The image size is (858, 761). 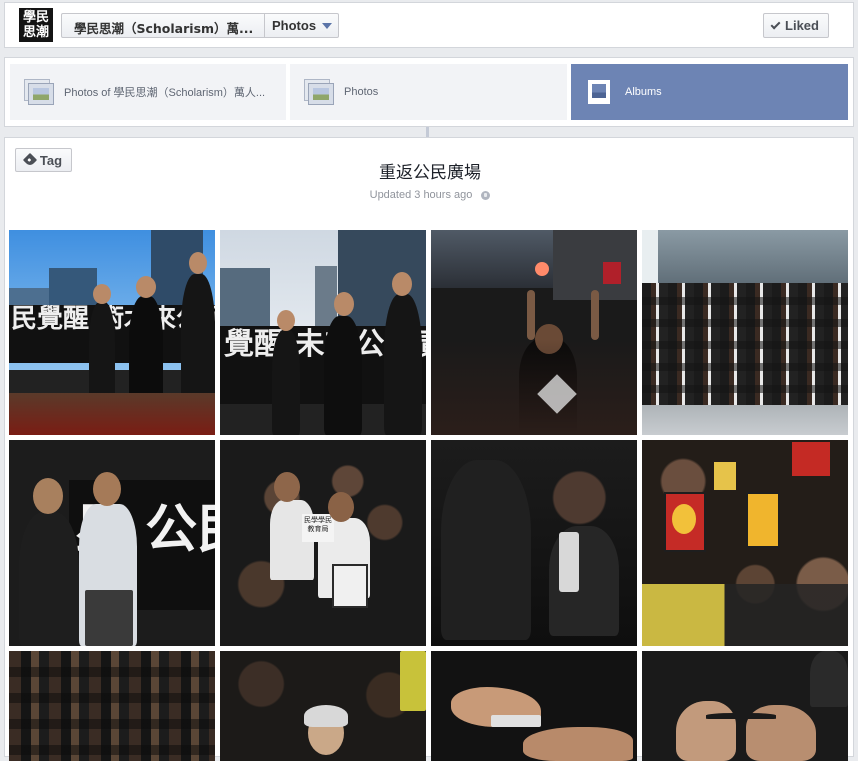 I want to click on album-photo-6: 民學學民 教育局, so click(x=323, y=543).